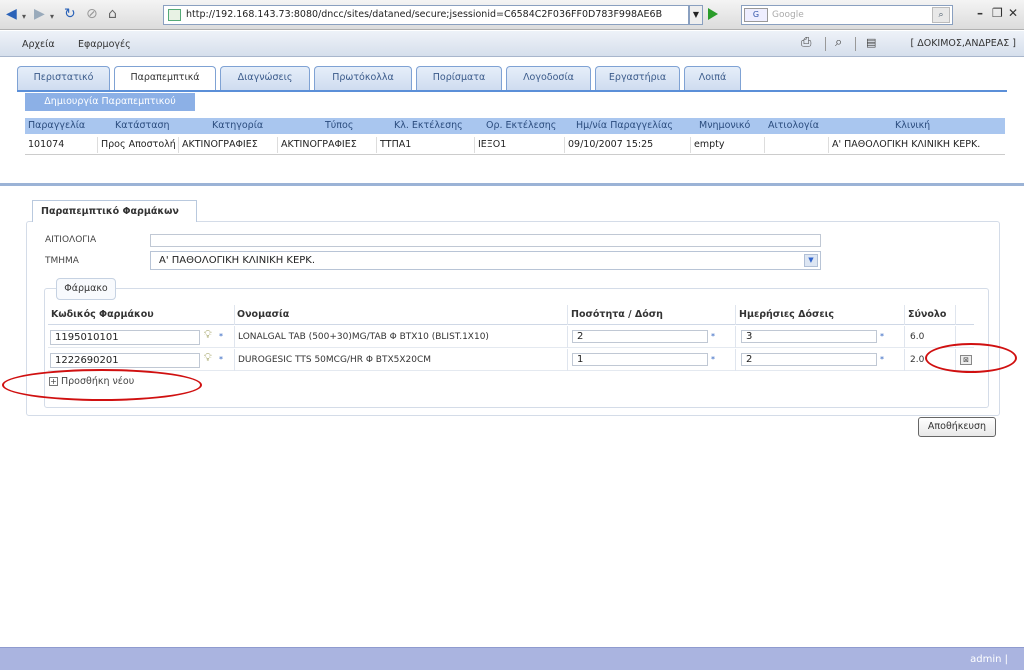  I want to click on refresh-icon: ↻, so click(70, 14).